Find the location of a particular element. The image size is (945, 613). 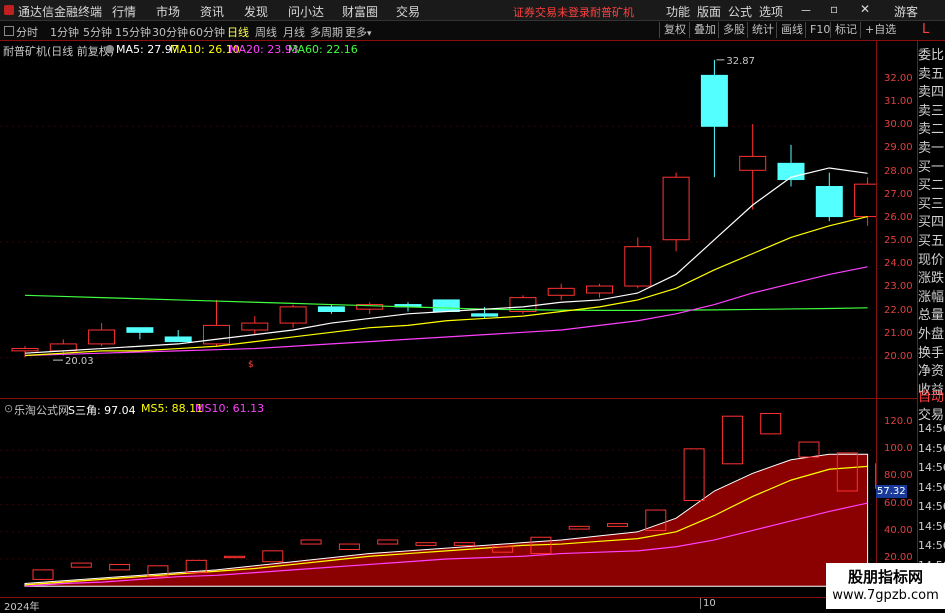

restore-icon: ▫ is located at coordinates (834, 9).